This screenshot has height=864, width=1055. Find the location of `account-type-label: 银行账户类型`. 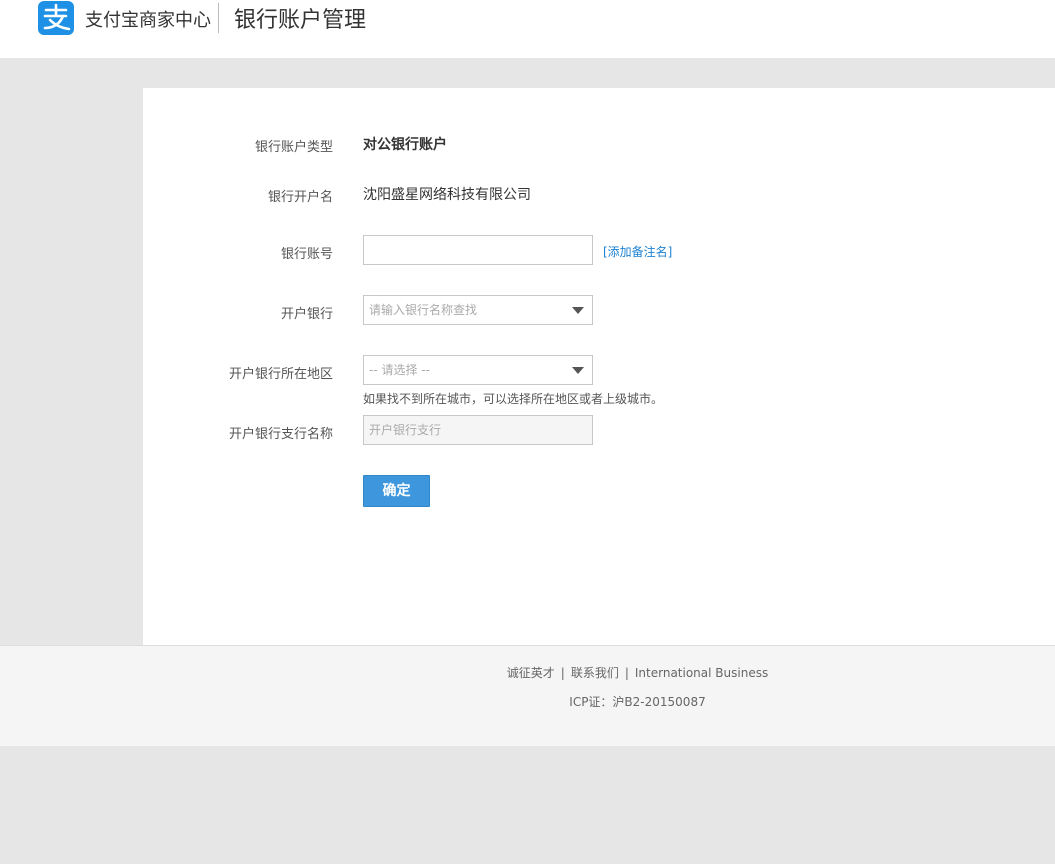

account-type-label: 银行账户类型 is located at coordinates (293, 147).